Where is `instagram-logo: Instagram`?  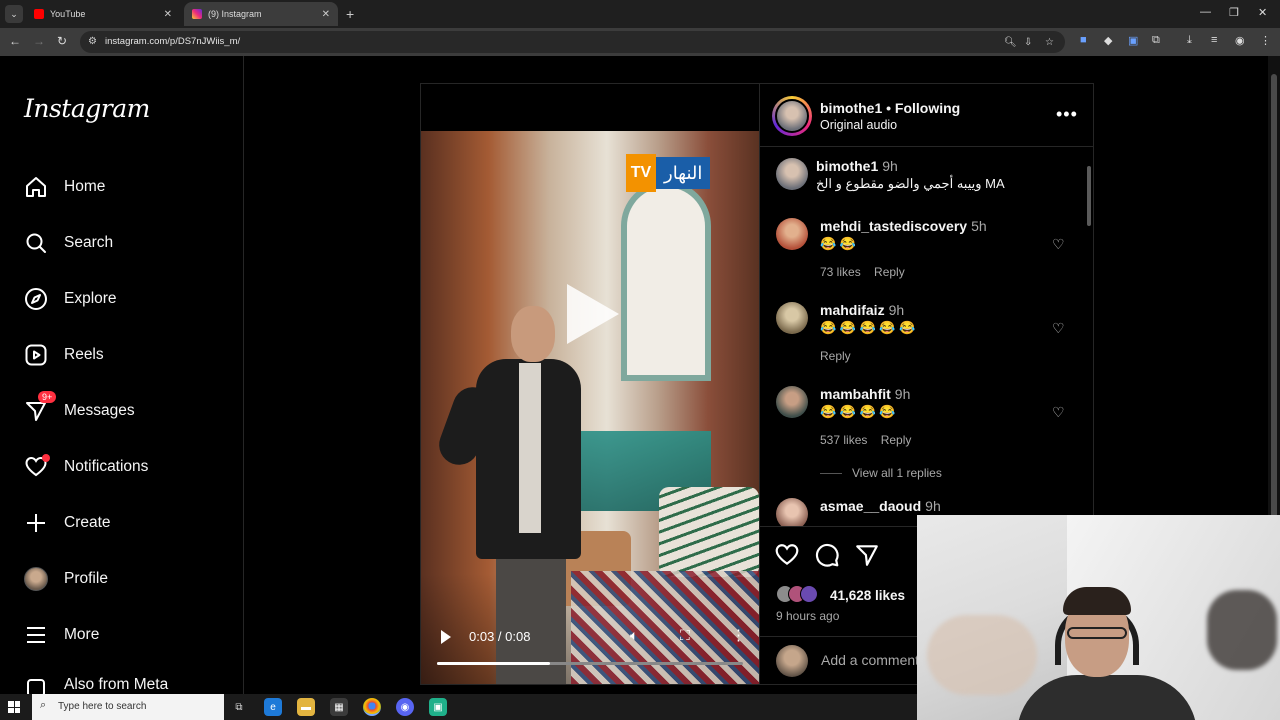
instagram-logo: Instagram is located at coordinates (87, 108).